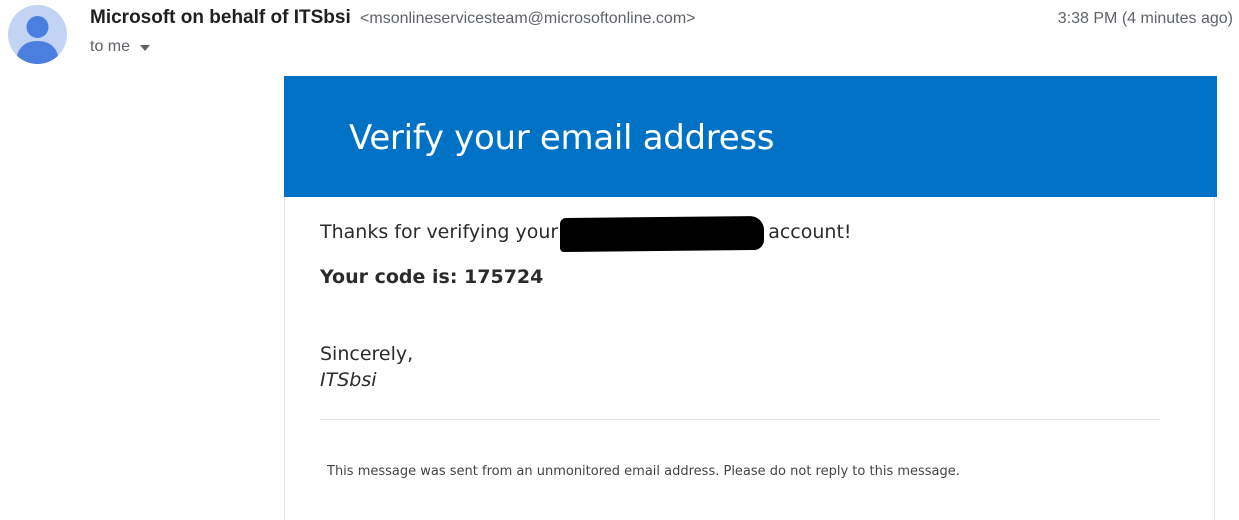 The height and width of the screenshot is (520, 1239). I want to click on sender-name: Microsoft on behalf of ITSbsi, so click(220, 17).